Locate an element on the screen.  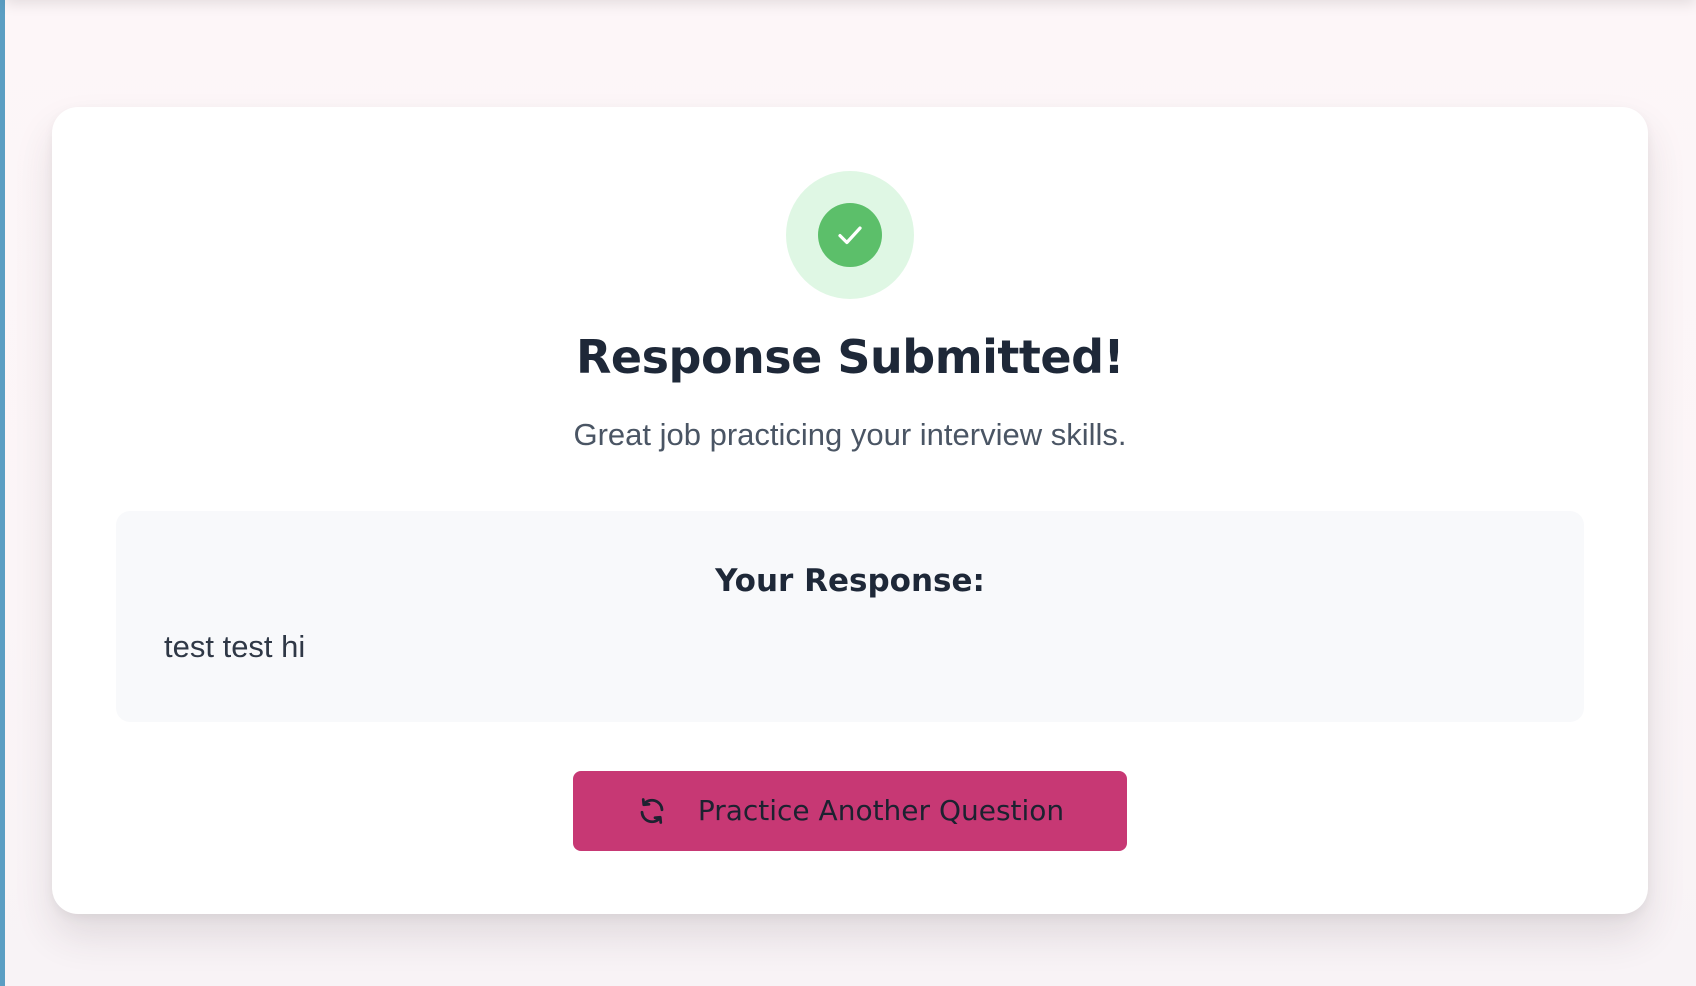
refresh-icon is located at coordinates (652, 811).